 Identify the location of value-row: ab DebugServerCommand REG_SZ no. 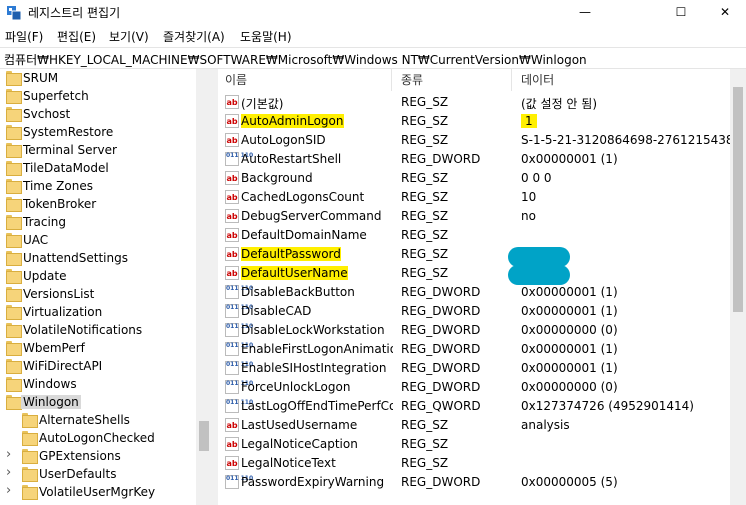
(482, 216).